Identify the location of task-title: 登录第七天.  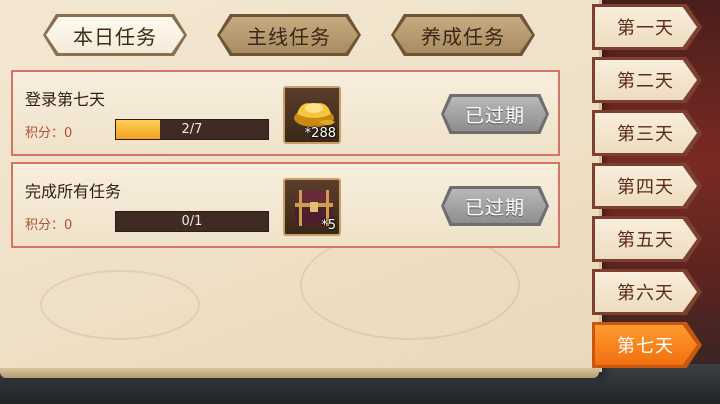
(65, 99).